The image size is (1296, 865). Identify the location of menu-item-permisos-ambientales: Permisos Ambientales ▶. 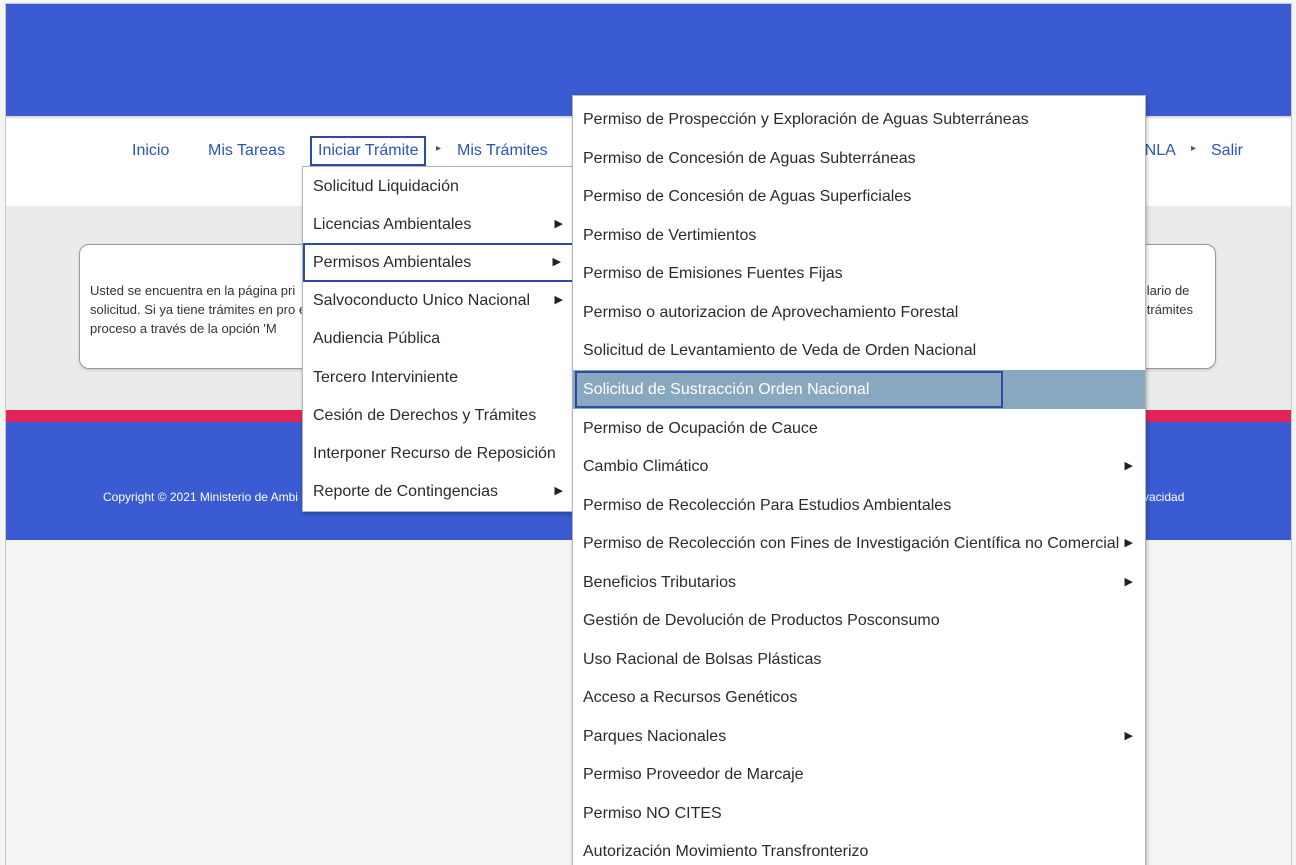
(439, 262).